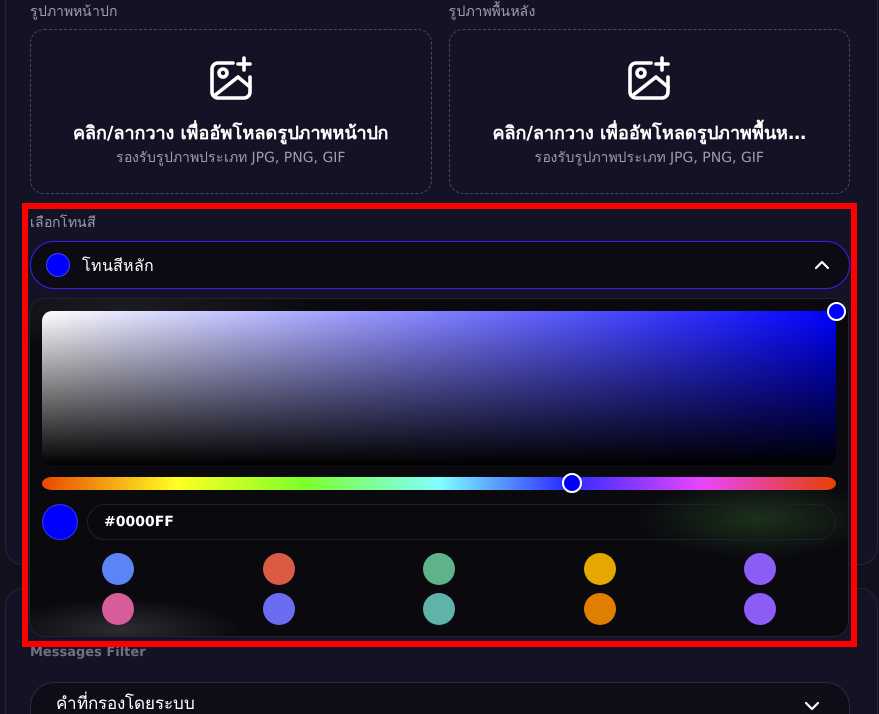 The height and width of the screenshot is (714, 879). What do you see at coordinates (60, 522) in the screenshot?
I see `color-preview-icon` at bounding box center [60, 522].